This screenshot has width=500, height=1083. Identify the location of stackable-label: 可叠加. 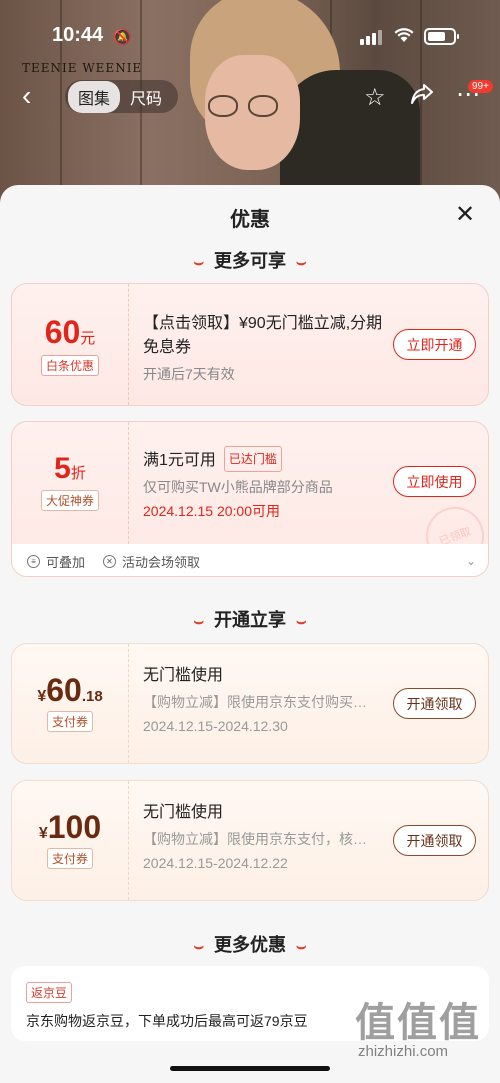
(66, 562).